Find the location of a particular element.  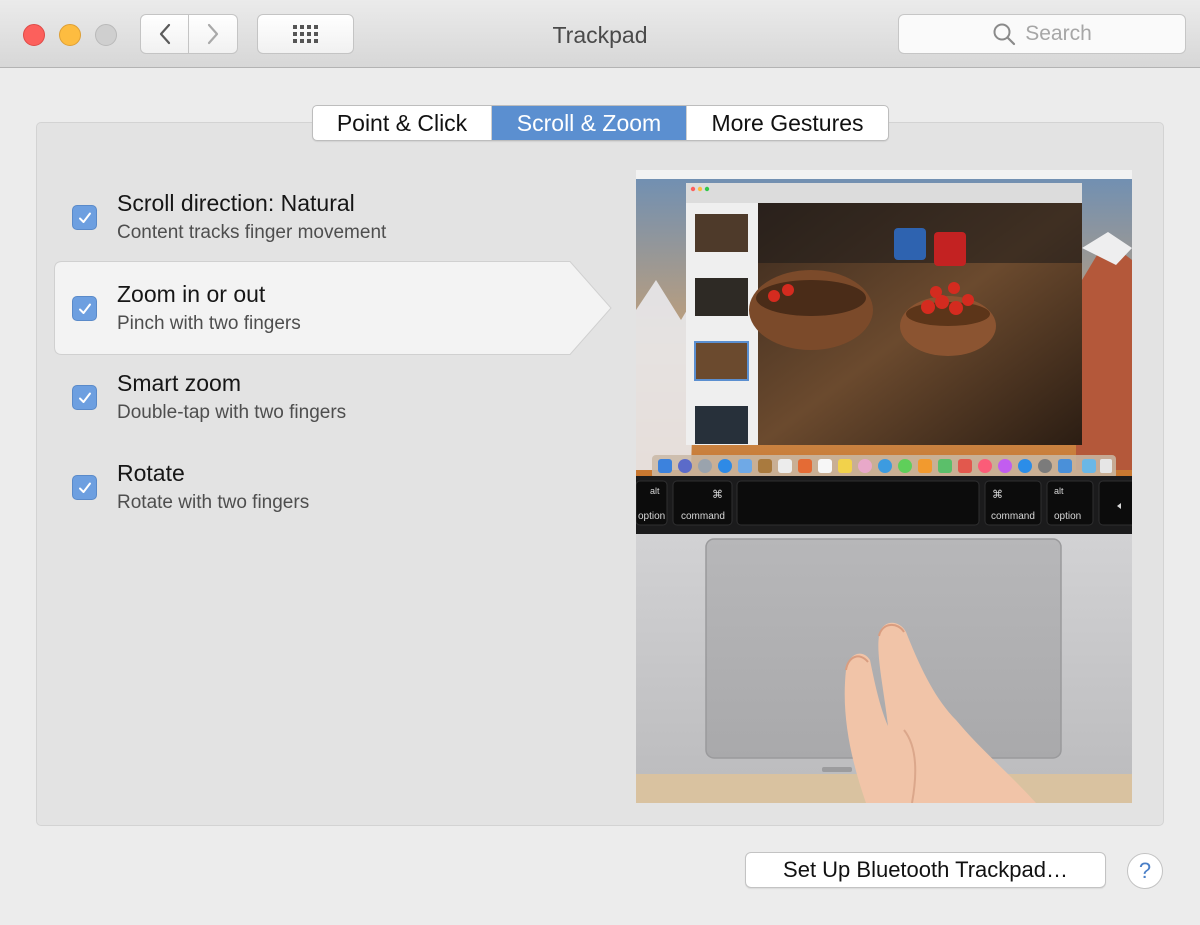

key-left-option-bottom: option is located at coordinates (651, 516).